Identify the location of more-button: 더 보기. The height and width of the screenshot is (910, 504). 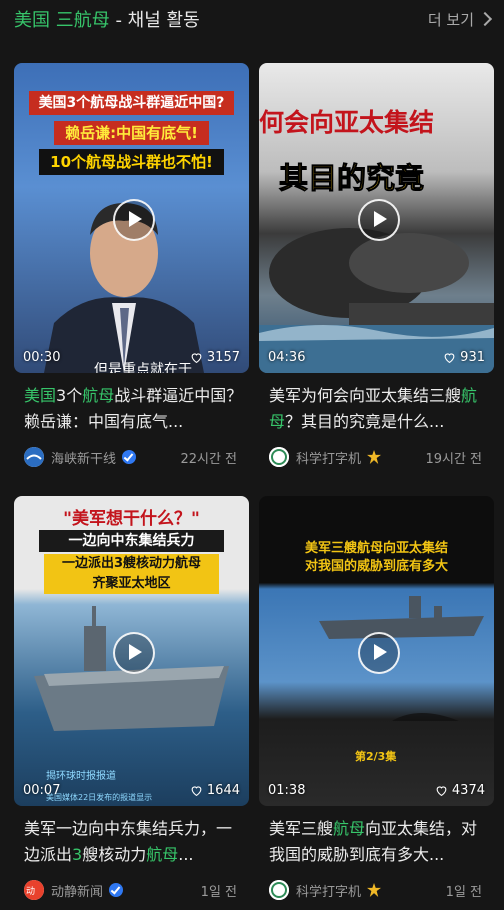
(461, 19).